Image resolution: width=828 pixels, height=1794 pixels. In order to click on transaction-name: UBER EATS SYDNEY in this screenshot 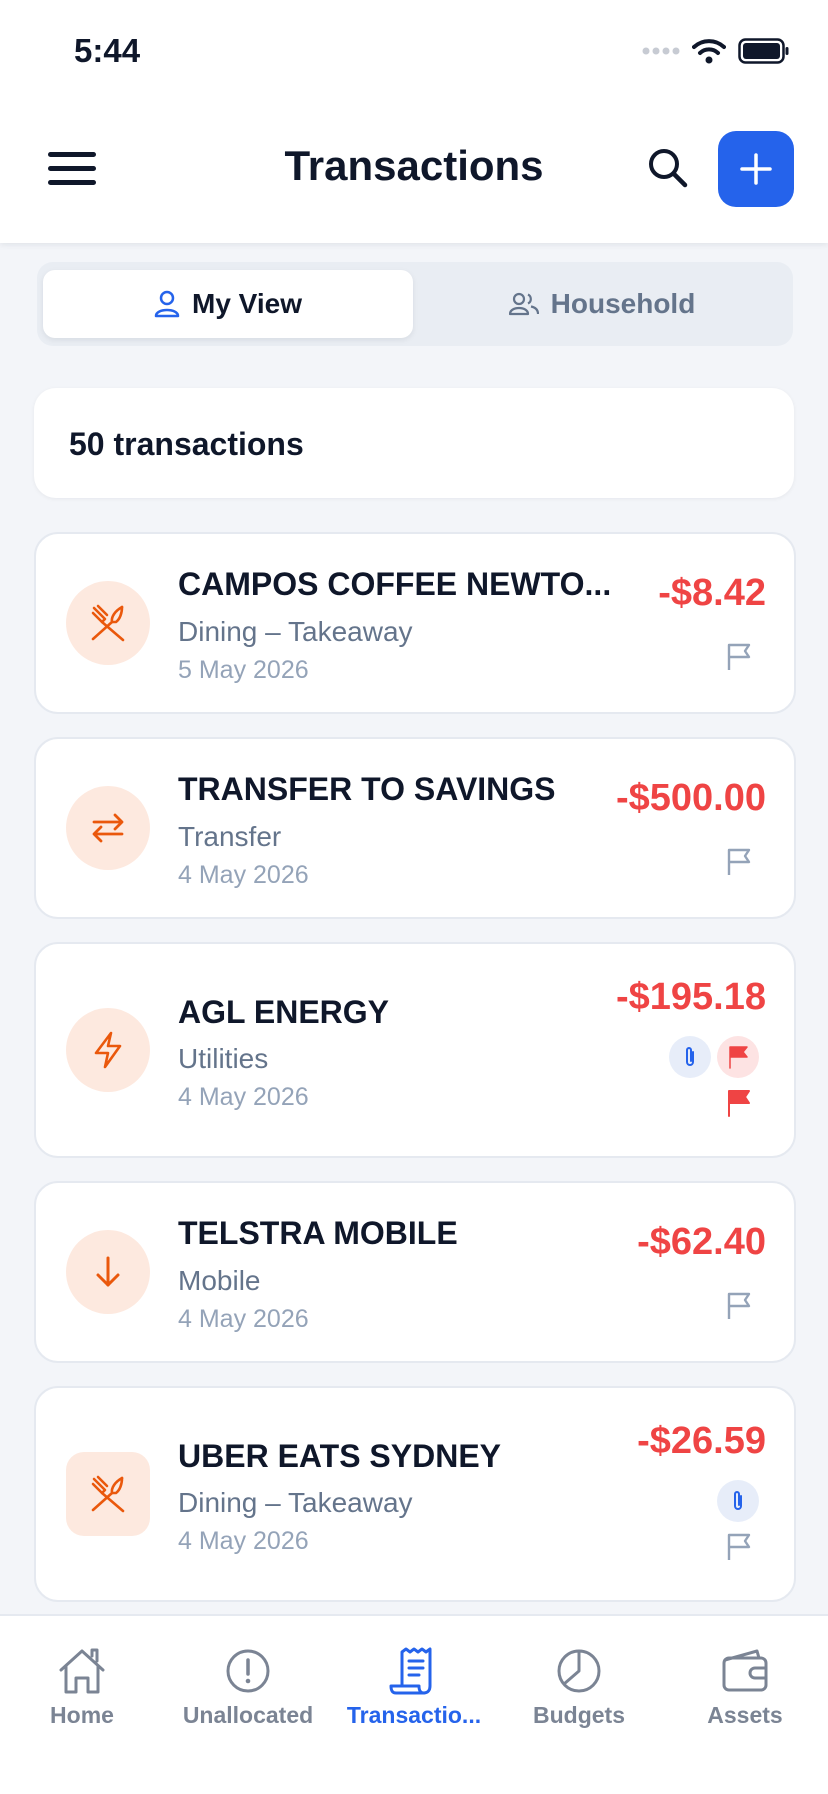, I will do `click(340, 1456)`.